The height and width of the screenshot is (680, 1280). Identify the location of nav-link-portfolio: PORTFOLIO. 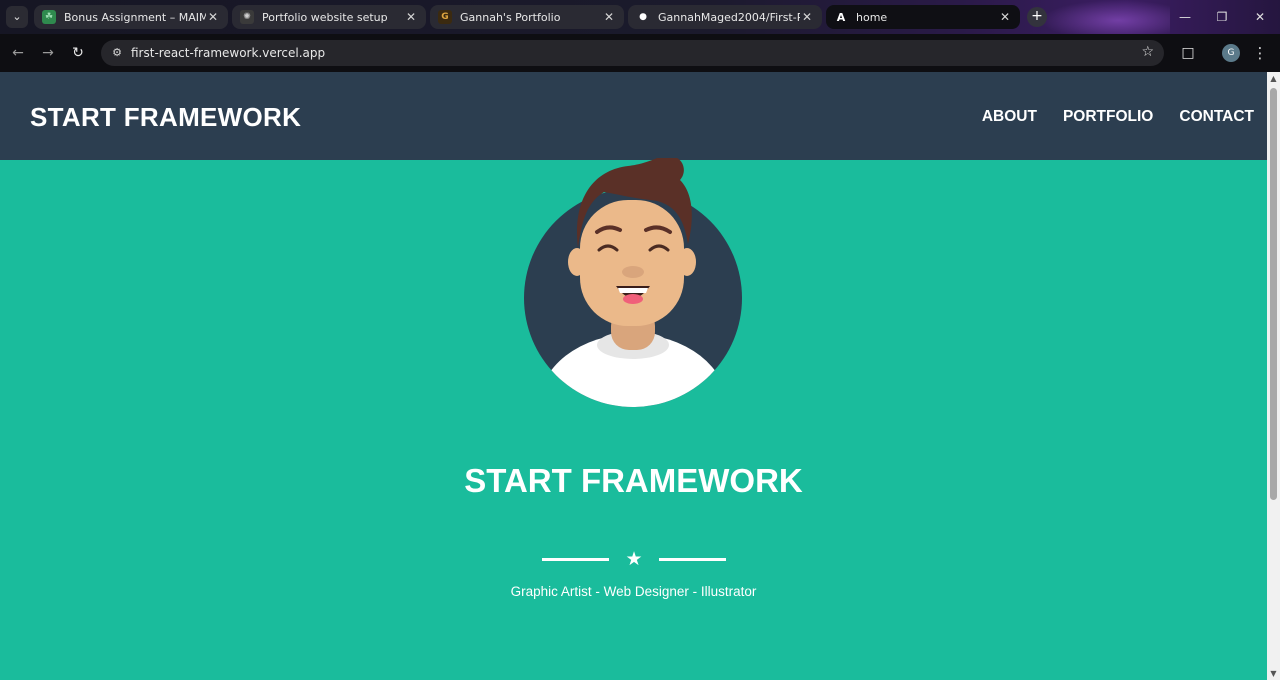
(1108, 117).